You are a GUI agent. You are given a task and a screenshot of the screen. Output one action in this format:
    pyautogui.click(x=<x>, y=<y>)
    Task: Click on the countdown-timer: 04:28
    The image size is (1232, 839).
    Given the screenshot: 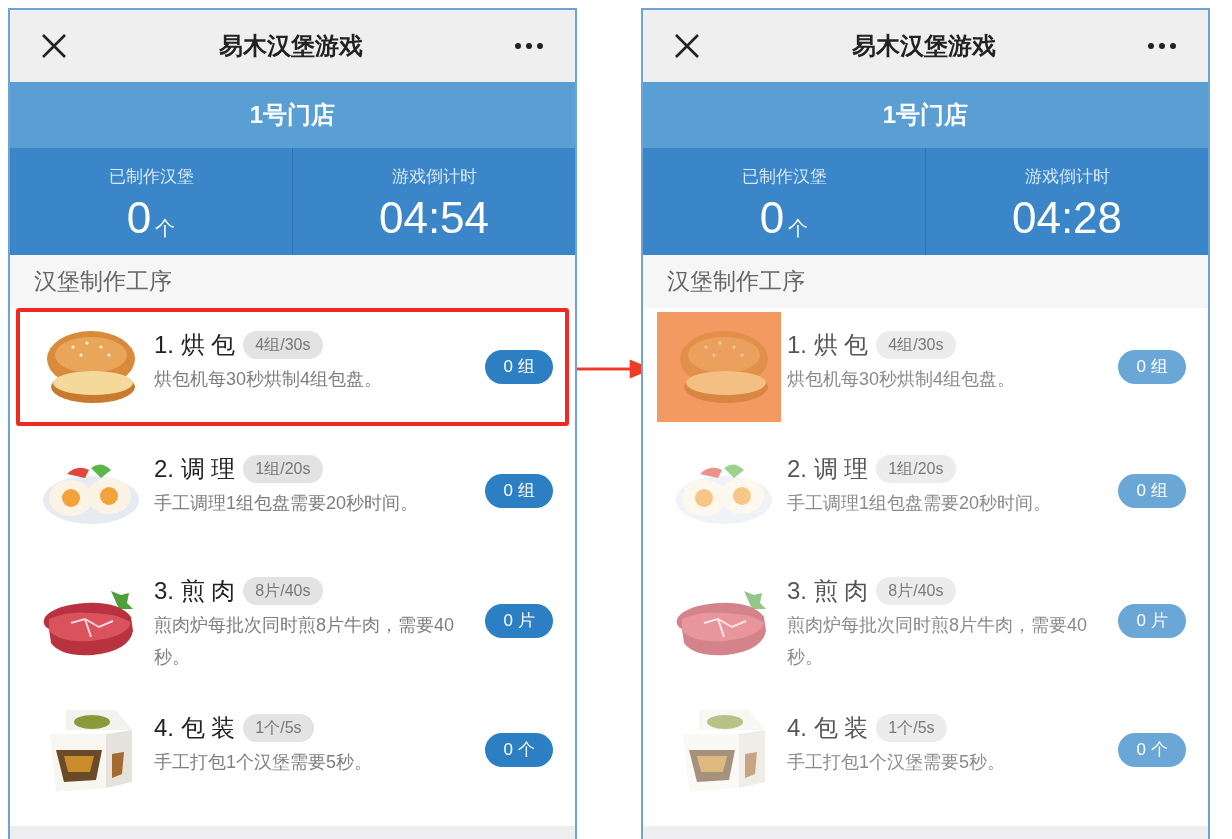 What is the action you would take?
    pyautogui.click(x=1067, y=217)
    